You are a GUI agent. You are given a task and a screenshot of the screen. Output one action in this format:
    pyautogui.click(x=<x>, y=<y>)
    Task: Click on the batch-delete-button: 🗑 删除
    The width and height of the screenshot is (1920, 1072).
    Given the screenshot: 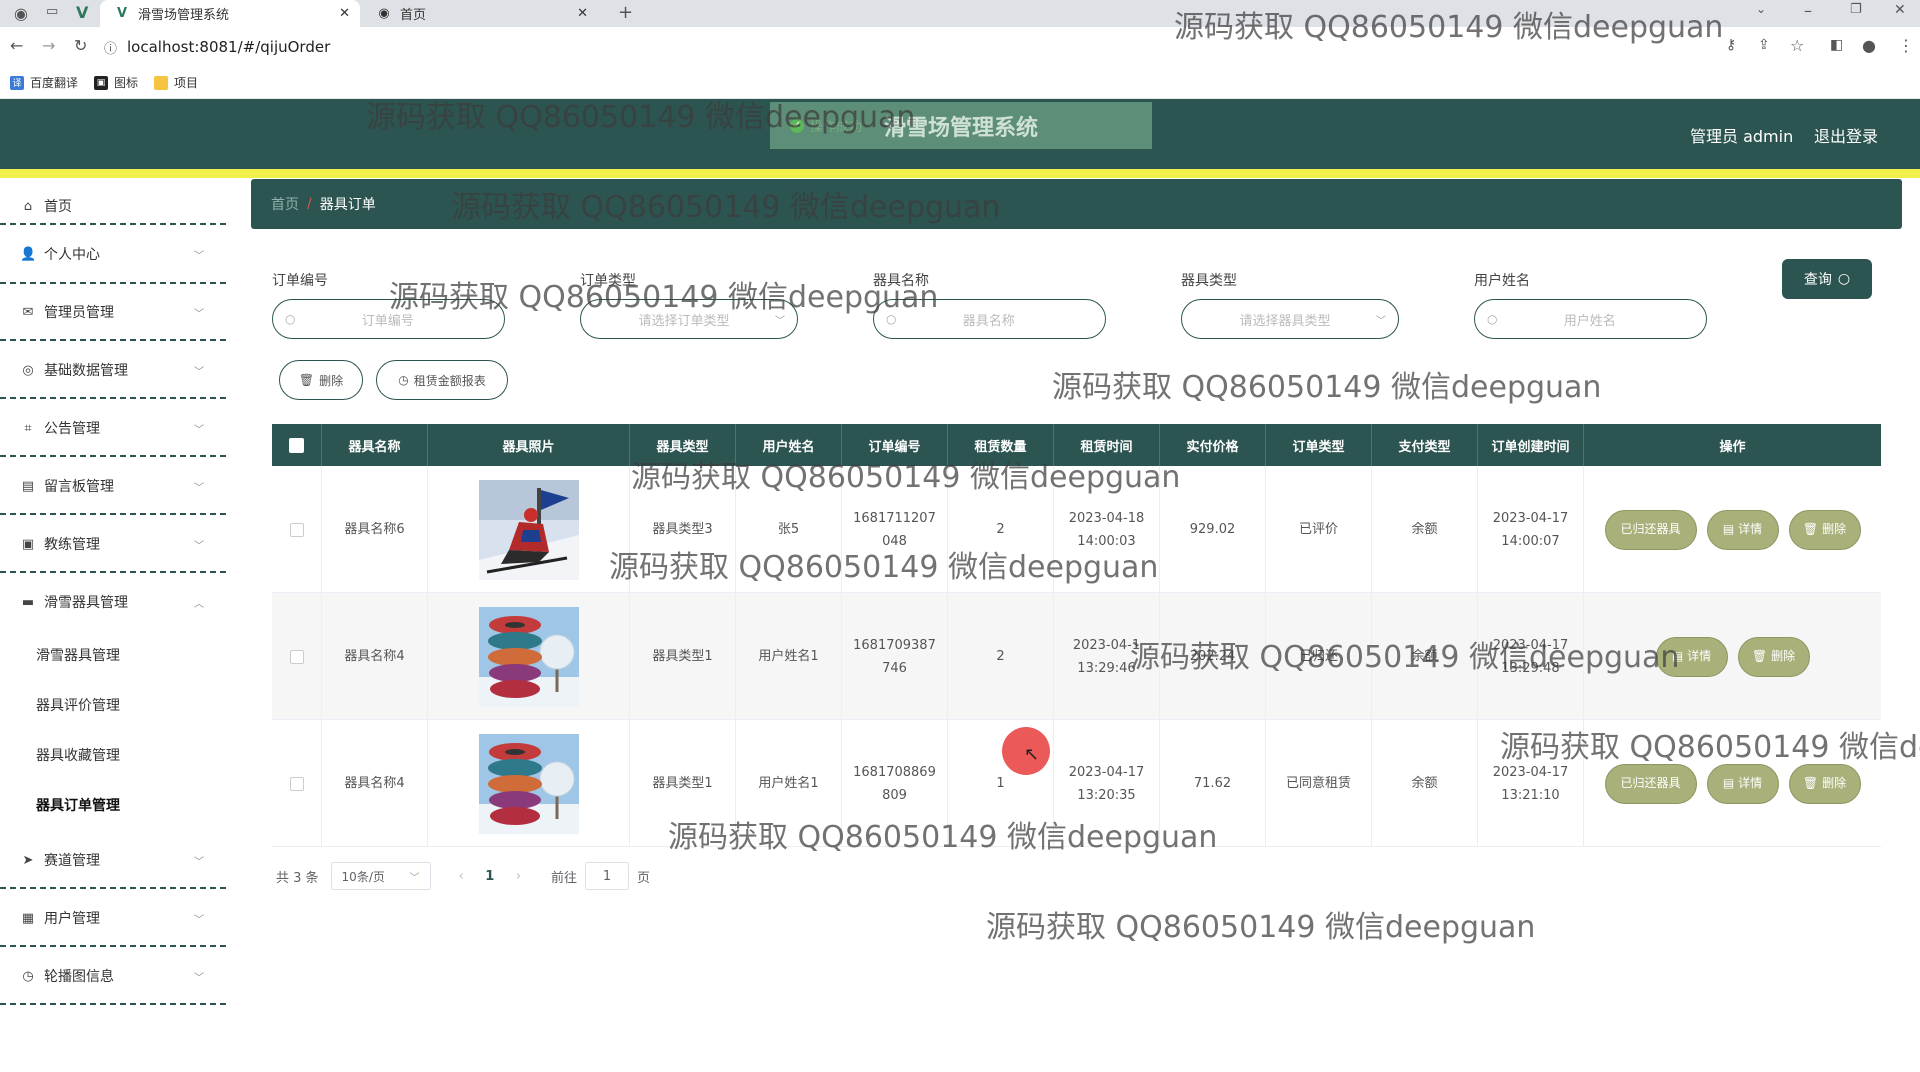 What is the action you would take?
    pyautogui.click(x=321, y=380)
    